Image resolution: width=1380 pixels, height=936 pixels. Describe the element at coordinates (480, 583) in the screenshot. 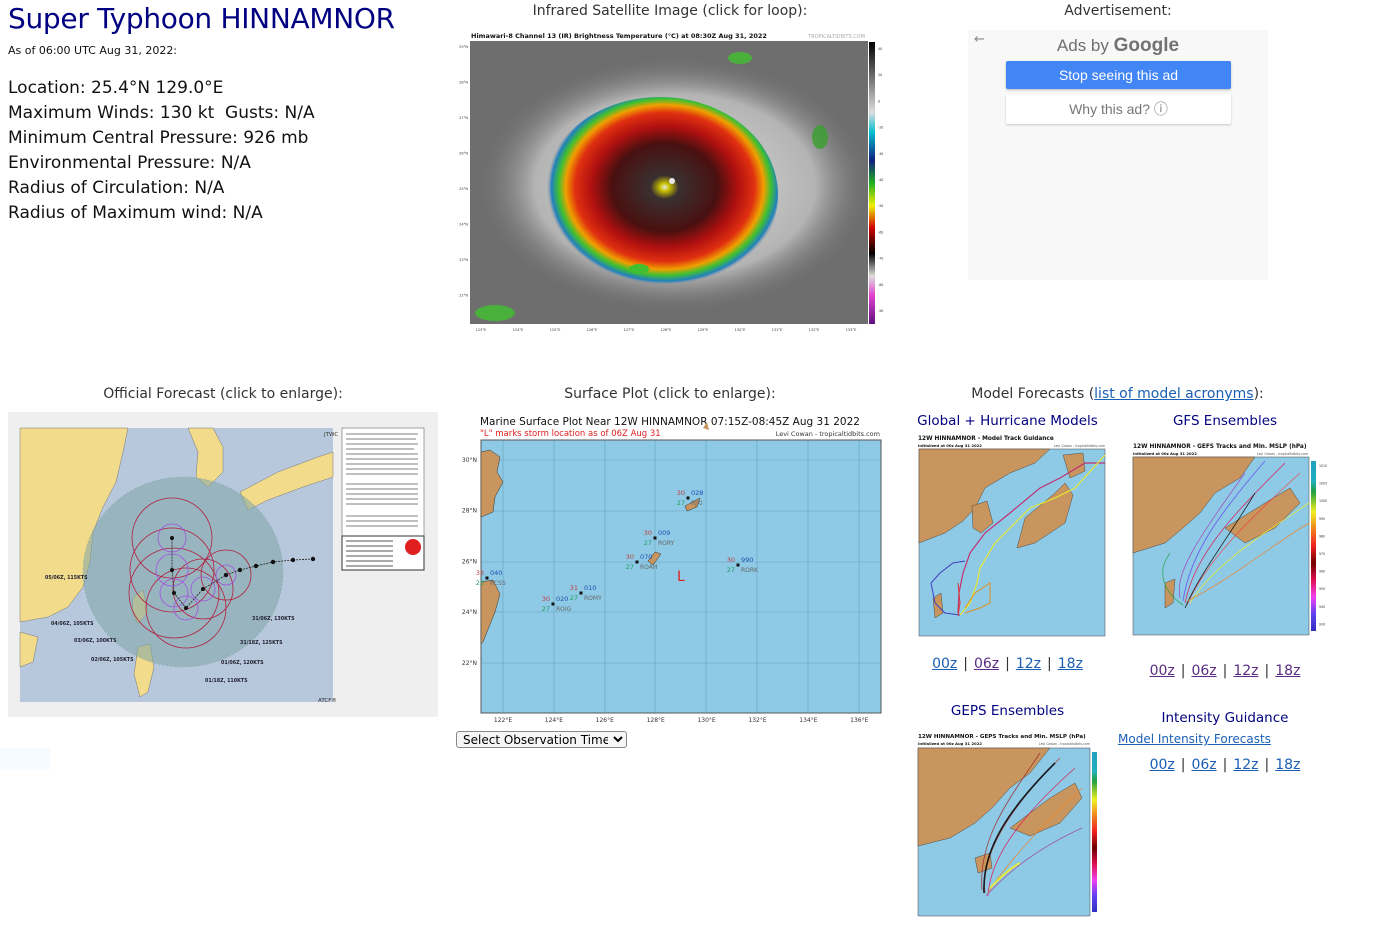

I see `station-dewpoint: 25` at that location.